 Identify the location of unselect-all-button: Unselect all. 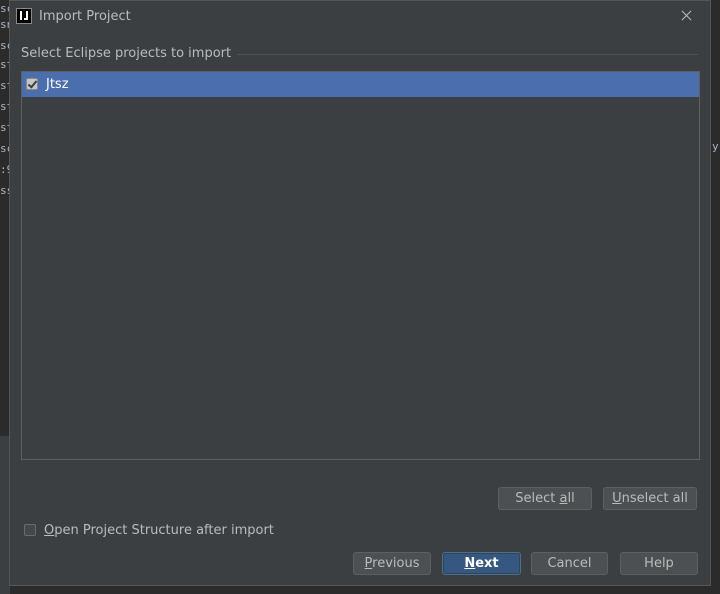
(650, 498).